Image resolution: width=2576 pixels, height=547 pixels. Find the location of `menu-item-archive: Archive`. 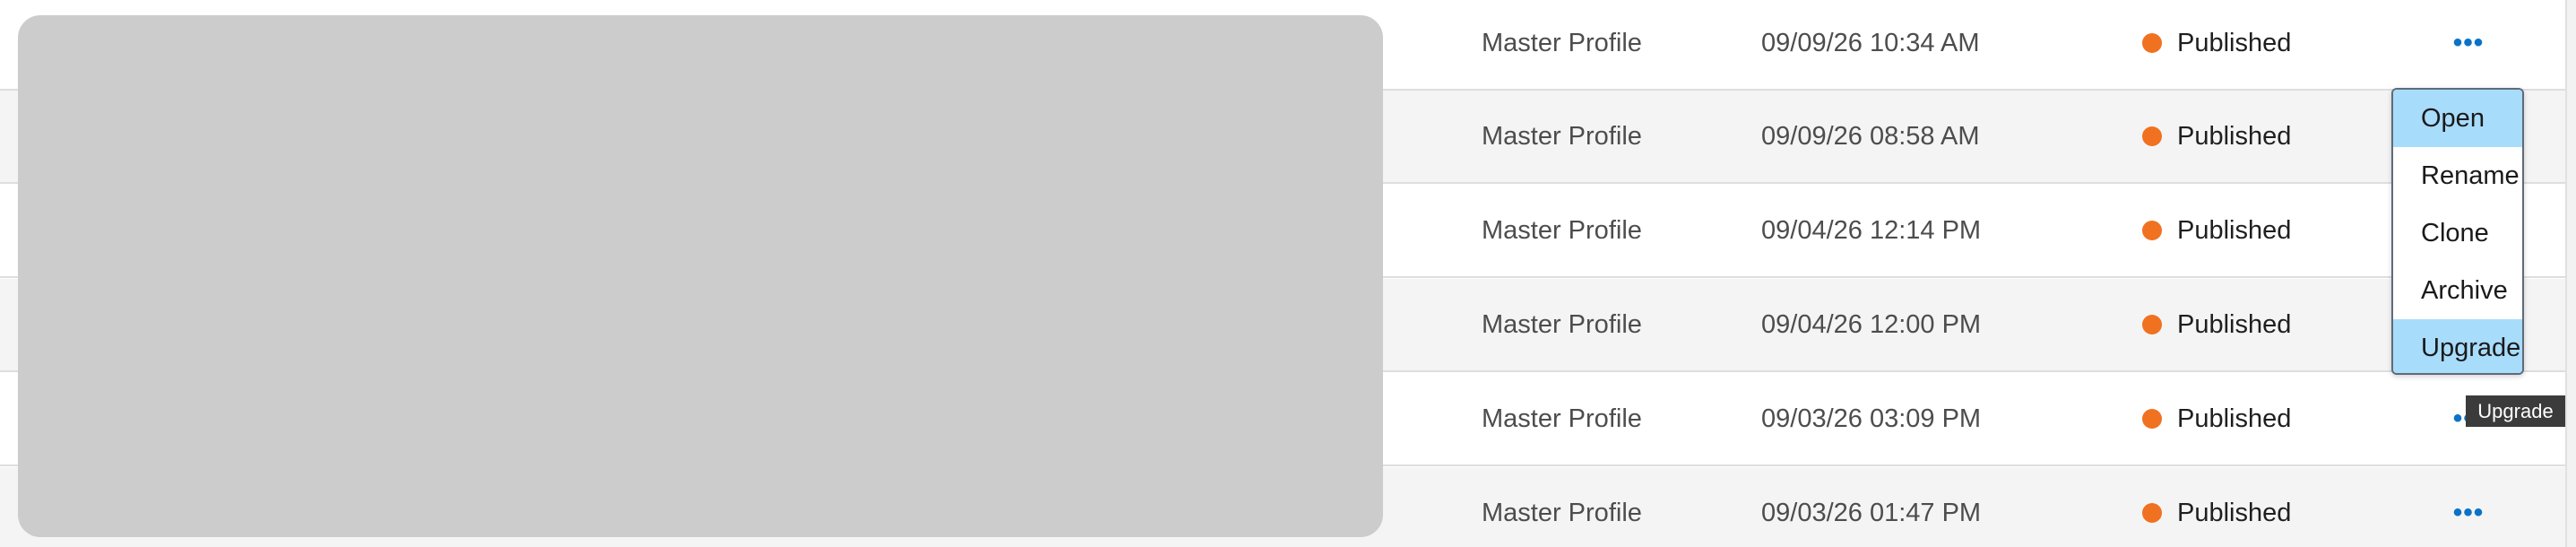

menu-item-archive: Archive is located at coordinates (2457, 290).